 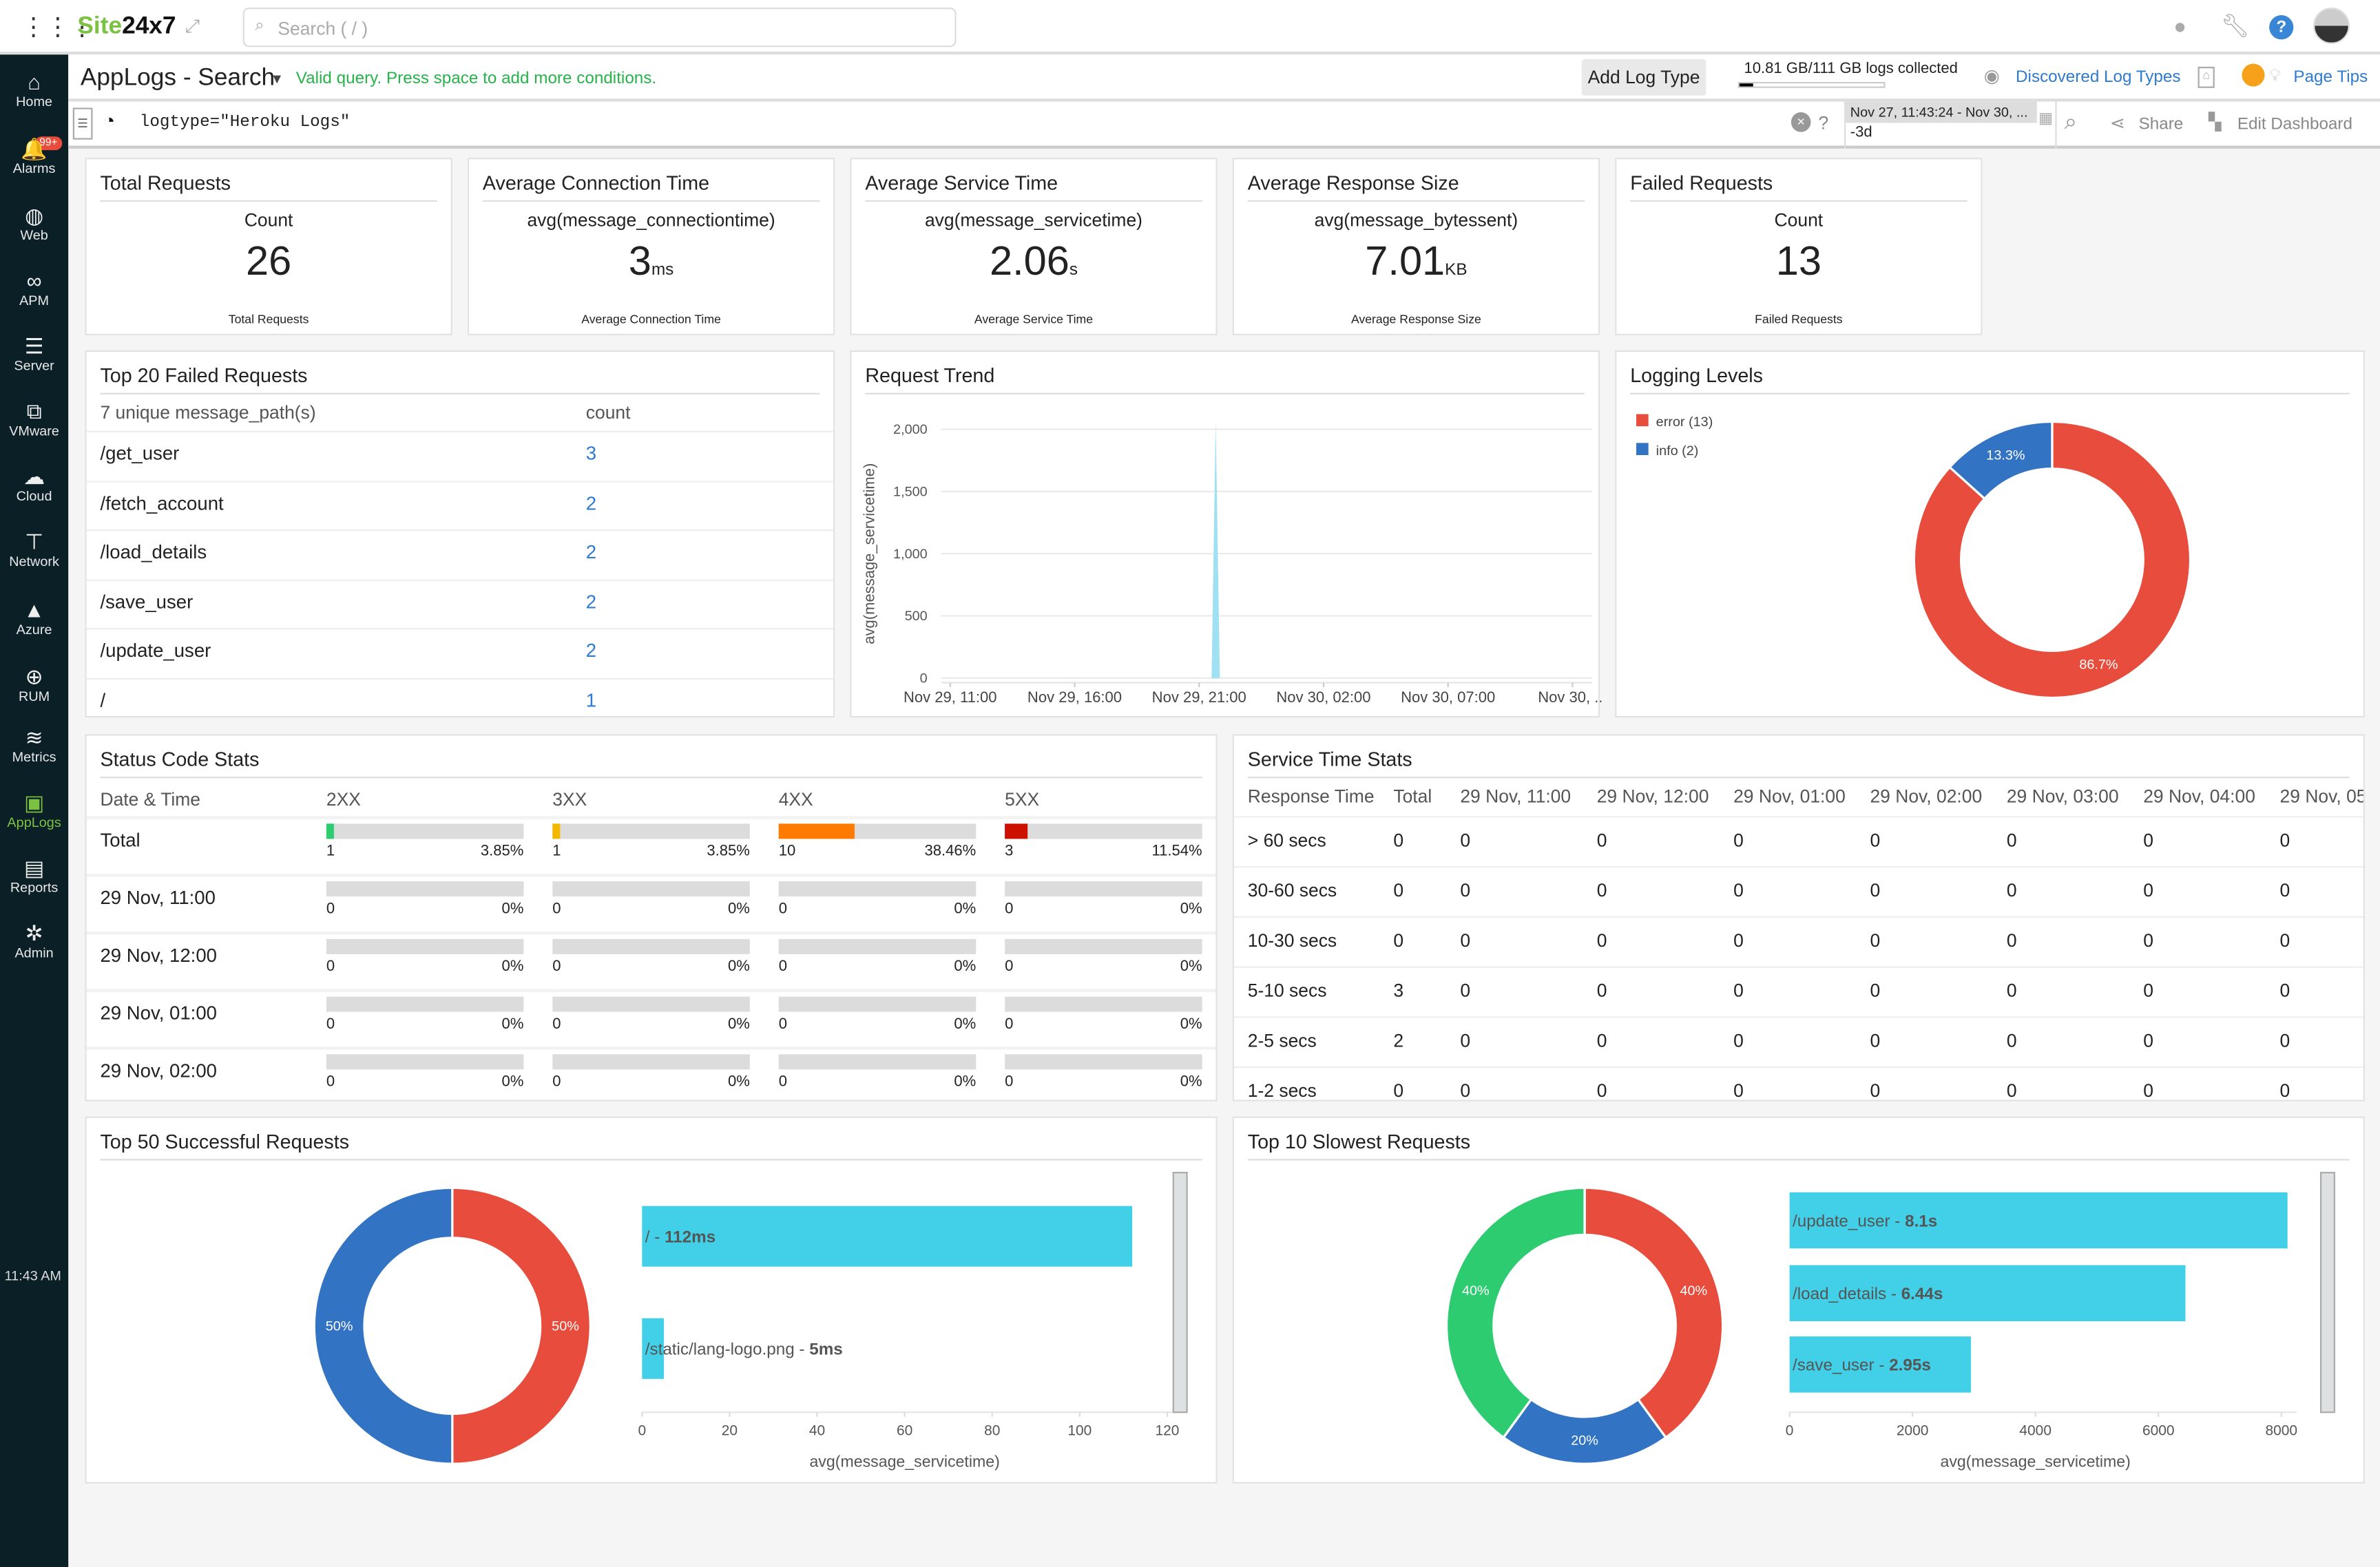 I want to click on widget-title: Status Code Stats, so click(x=180, y=759).